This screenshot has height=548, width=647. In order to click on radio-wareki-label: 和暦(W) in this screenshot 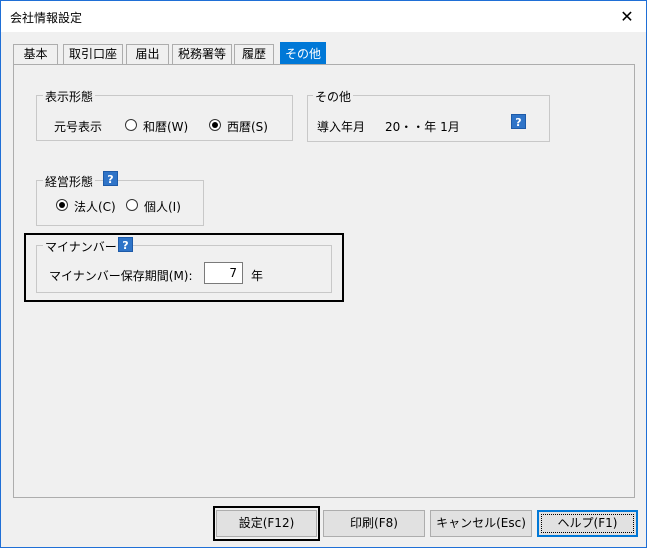, I will do `click(165, 126)`.